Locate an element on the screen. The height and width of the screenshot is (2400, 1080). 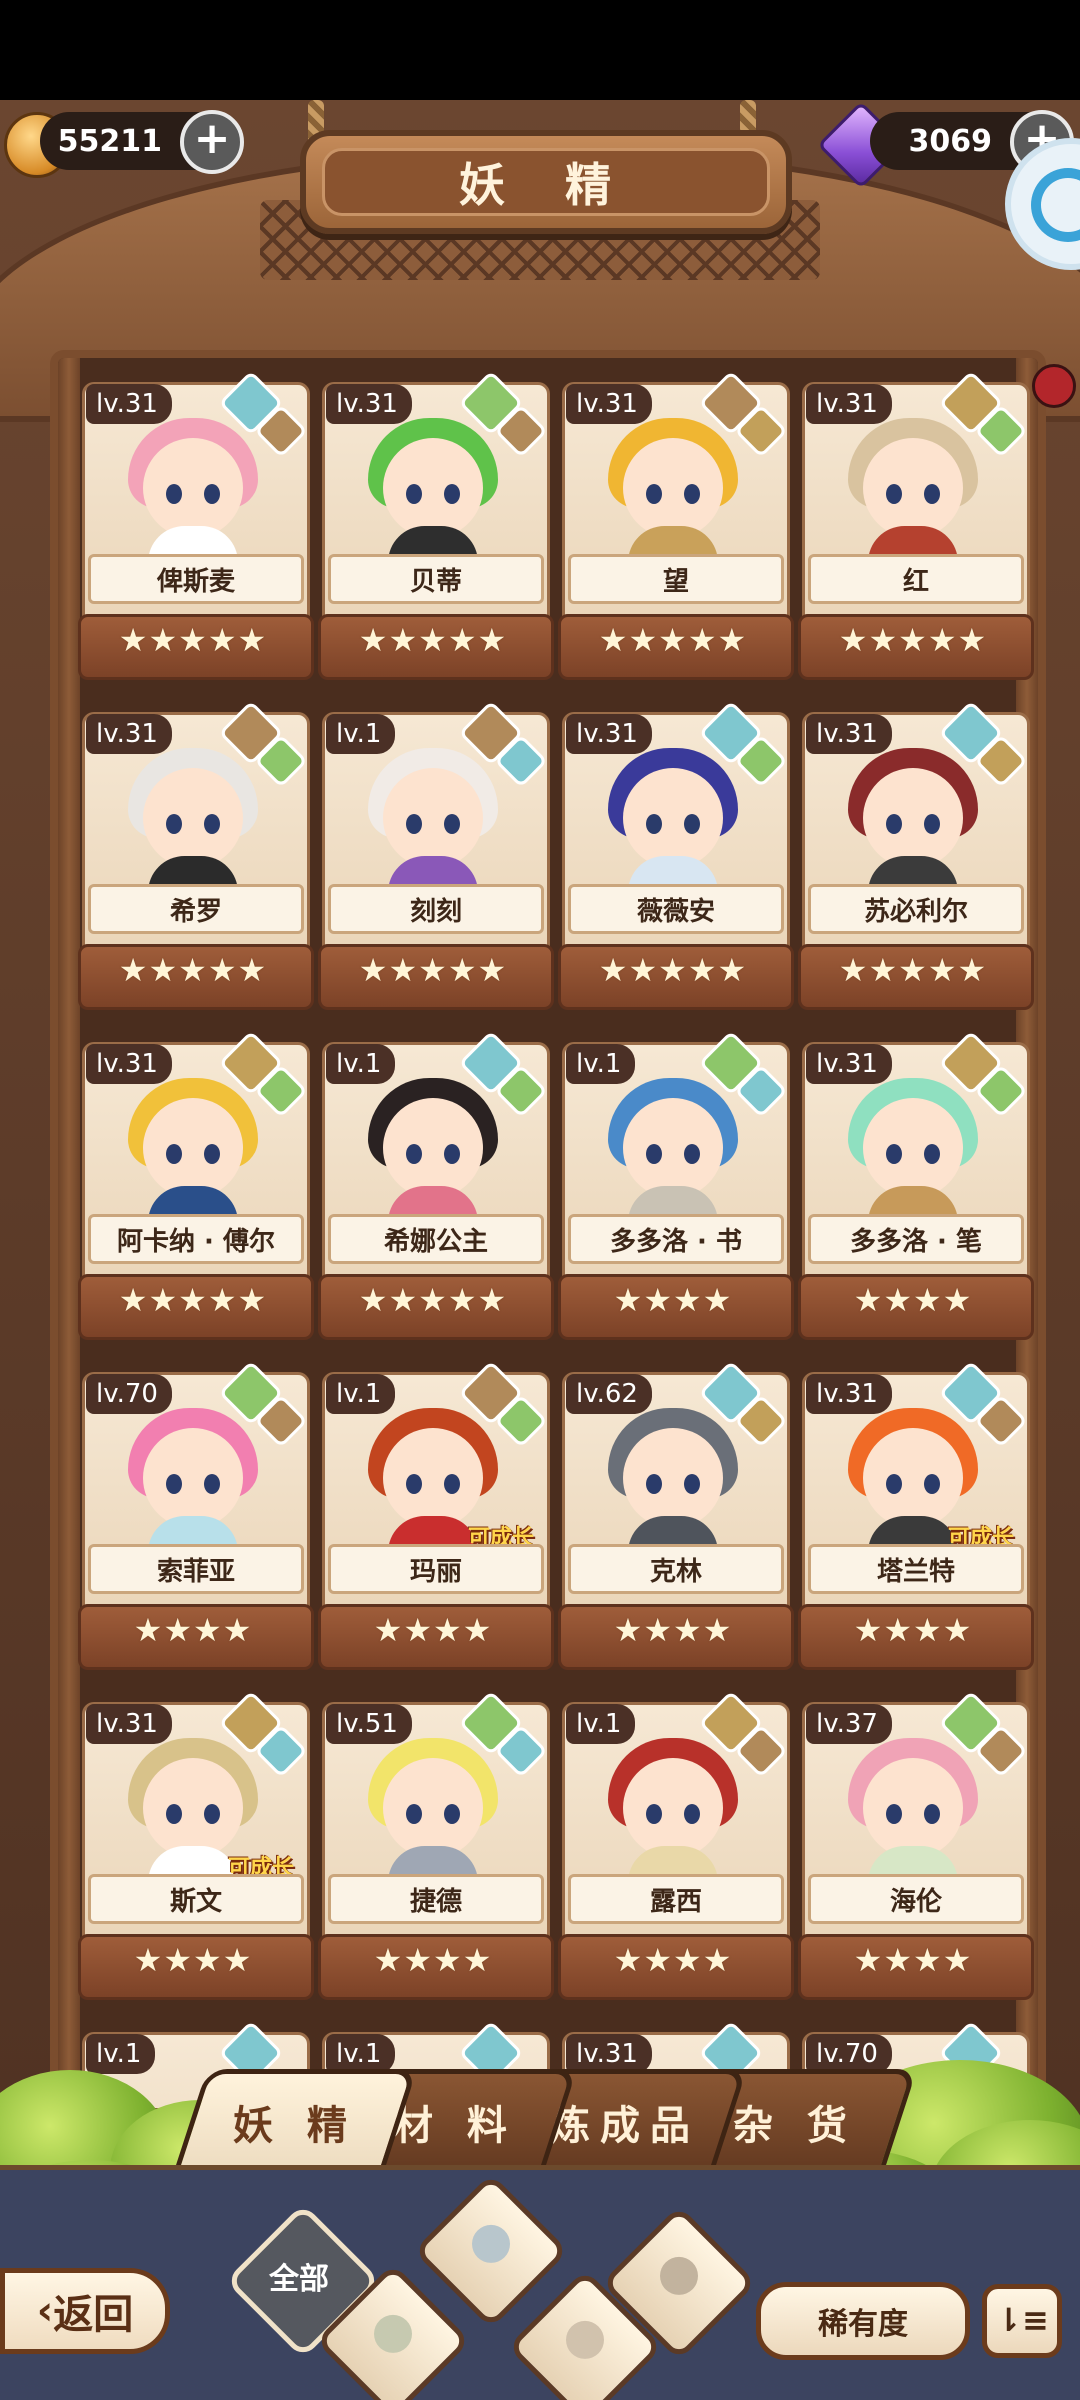
level-badge: lv.37 is located at coordinates (849, 1724).